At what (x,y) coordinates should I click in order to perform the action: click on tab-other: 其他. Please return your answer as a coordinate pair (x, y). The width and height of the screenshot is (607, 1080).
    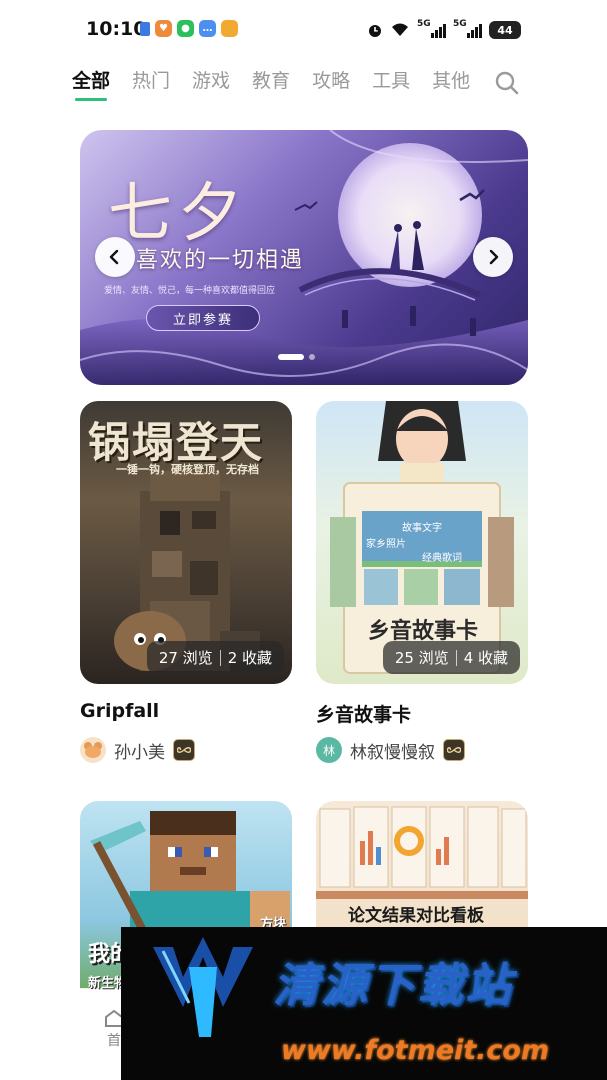
    Looking at the image, I should click on (451, 83).